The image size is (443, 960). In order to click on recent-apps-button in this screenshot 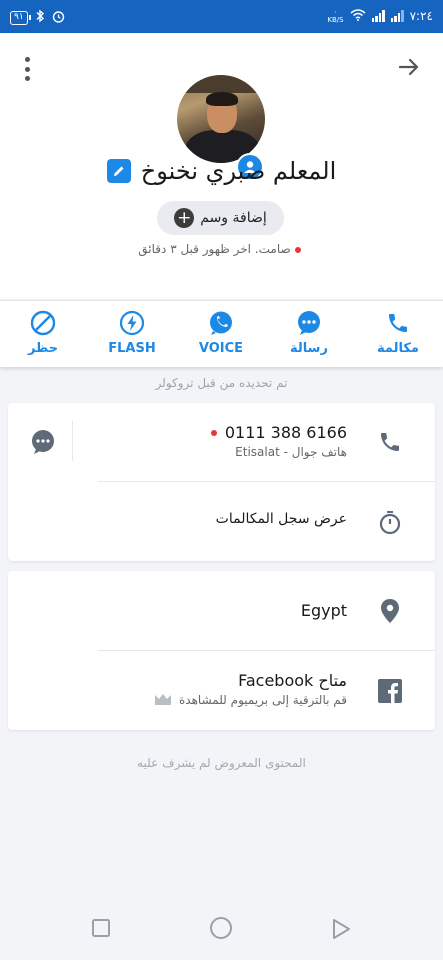, I will do `click(101, 930)`.